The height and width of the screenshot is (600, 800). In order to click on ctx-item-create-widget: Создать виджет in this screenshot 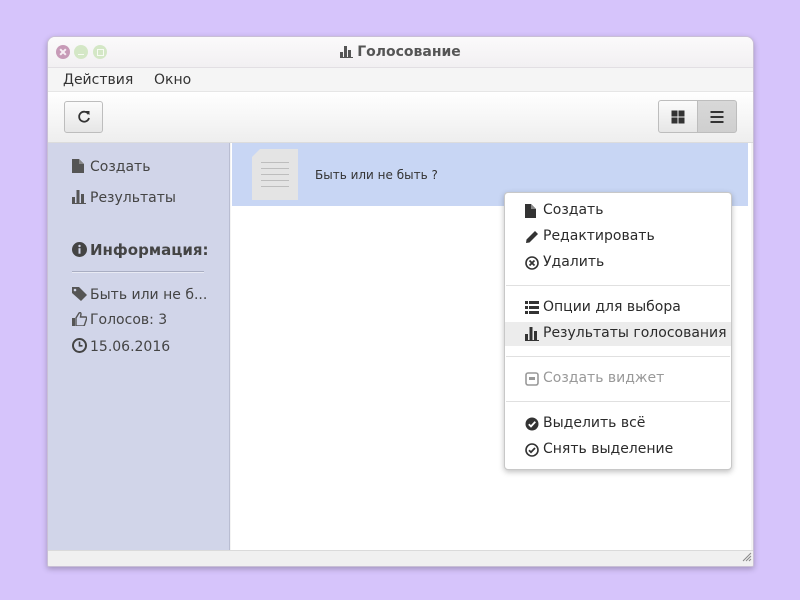, I will do `click(618, 379)`.